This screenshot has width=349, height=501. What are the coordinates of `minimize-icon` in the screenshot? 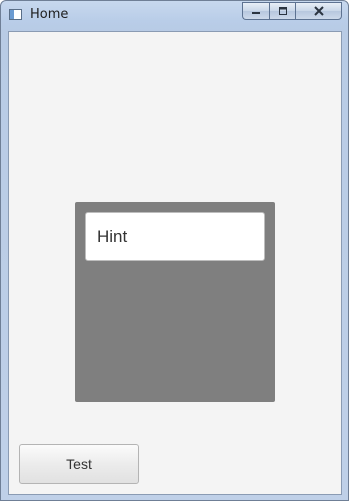 It's located at (256, 13).